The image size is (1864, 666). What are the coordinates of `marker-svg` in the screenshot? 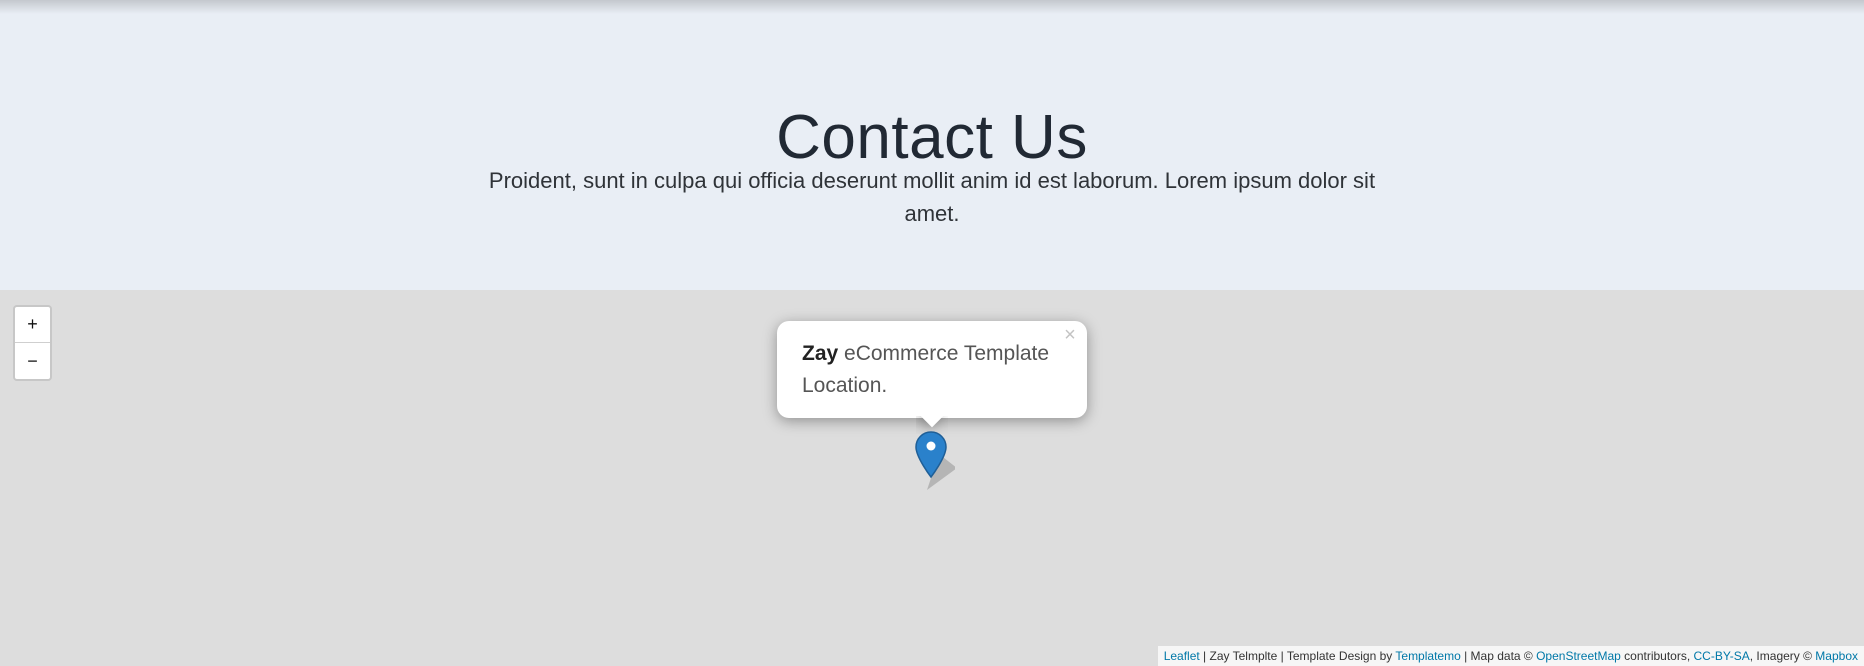 It's located at (936, 460).